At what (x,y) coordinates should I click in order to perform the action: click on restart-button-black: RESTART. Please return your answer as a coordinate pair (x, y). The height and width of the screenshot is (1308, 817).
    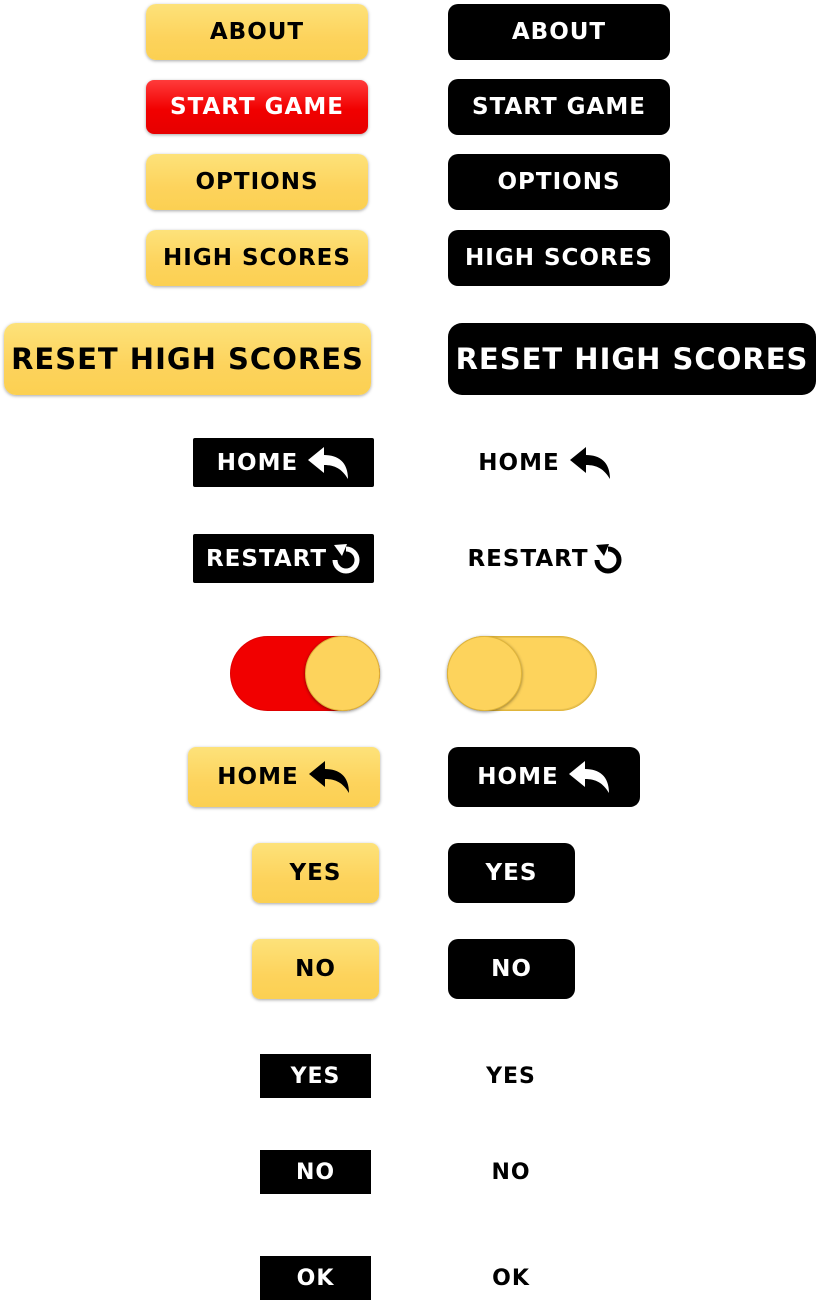
    Looking at the image, I should click on (283, 558).